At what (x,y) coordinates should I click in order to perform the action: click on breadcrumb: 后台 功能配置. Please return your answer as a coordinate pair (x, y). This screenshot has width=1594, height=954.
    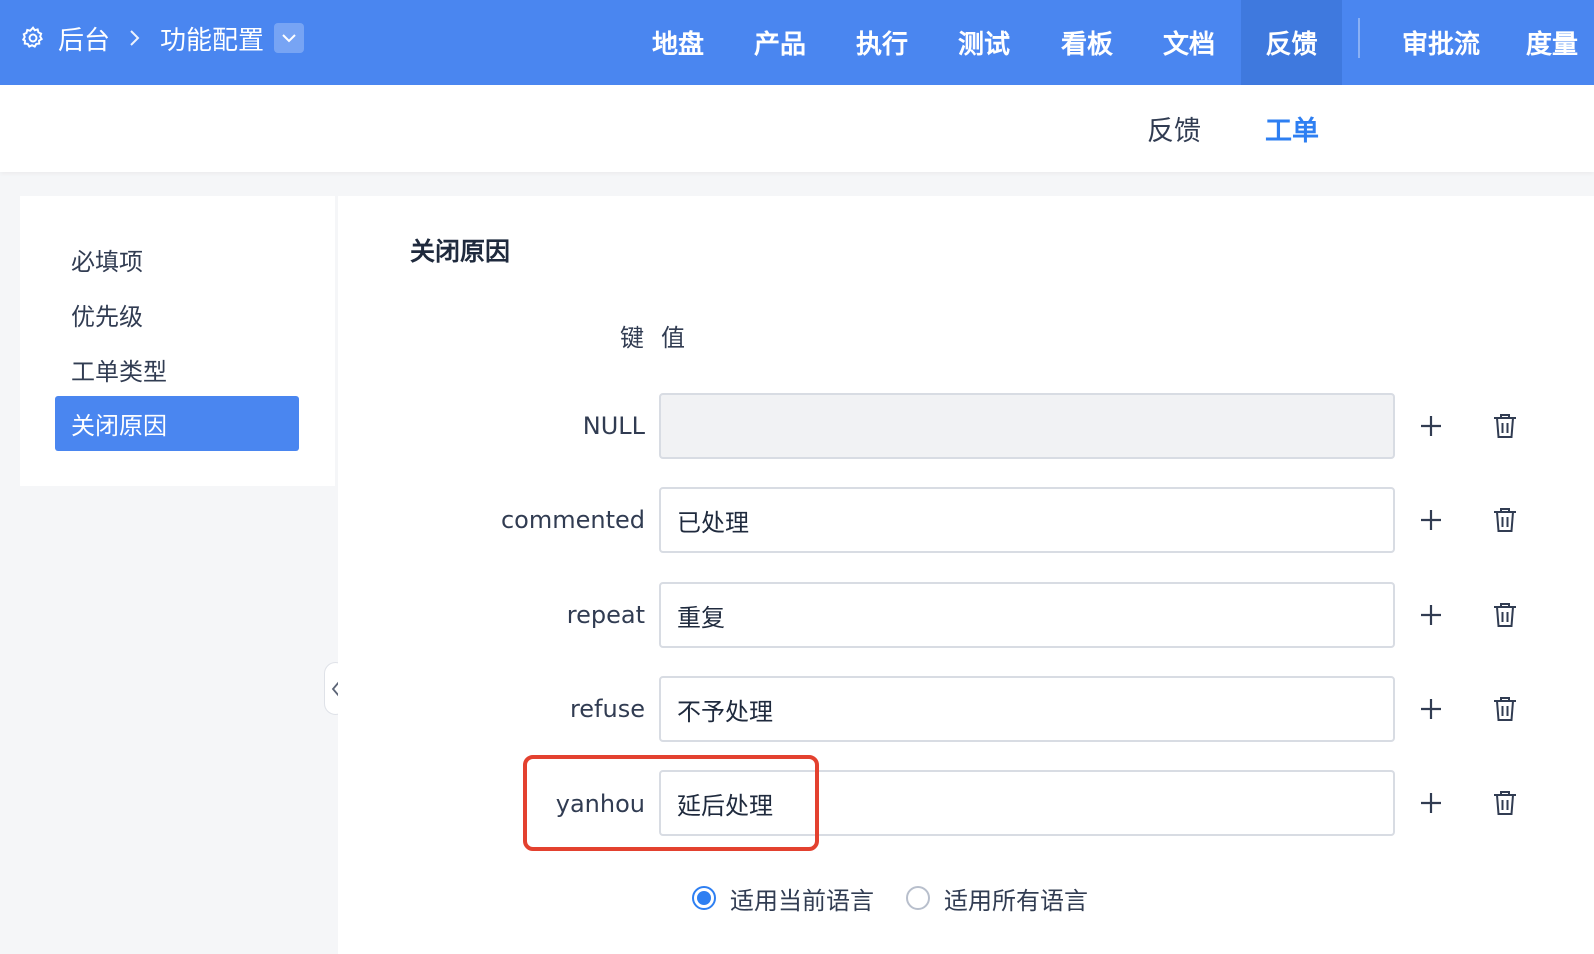
    Looking at the image, I should click on (162, 38).